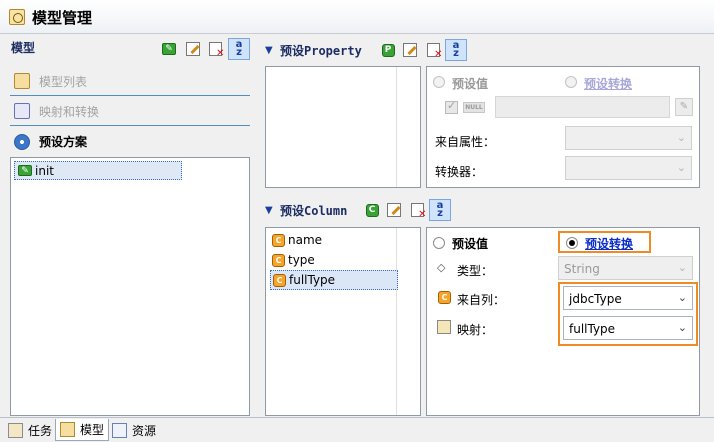 This screenshot has width=714, height=442. Describe the element at coordinates (98, 170) in the screenshot. I see `list-item: ✎ init` at that location.